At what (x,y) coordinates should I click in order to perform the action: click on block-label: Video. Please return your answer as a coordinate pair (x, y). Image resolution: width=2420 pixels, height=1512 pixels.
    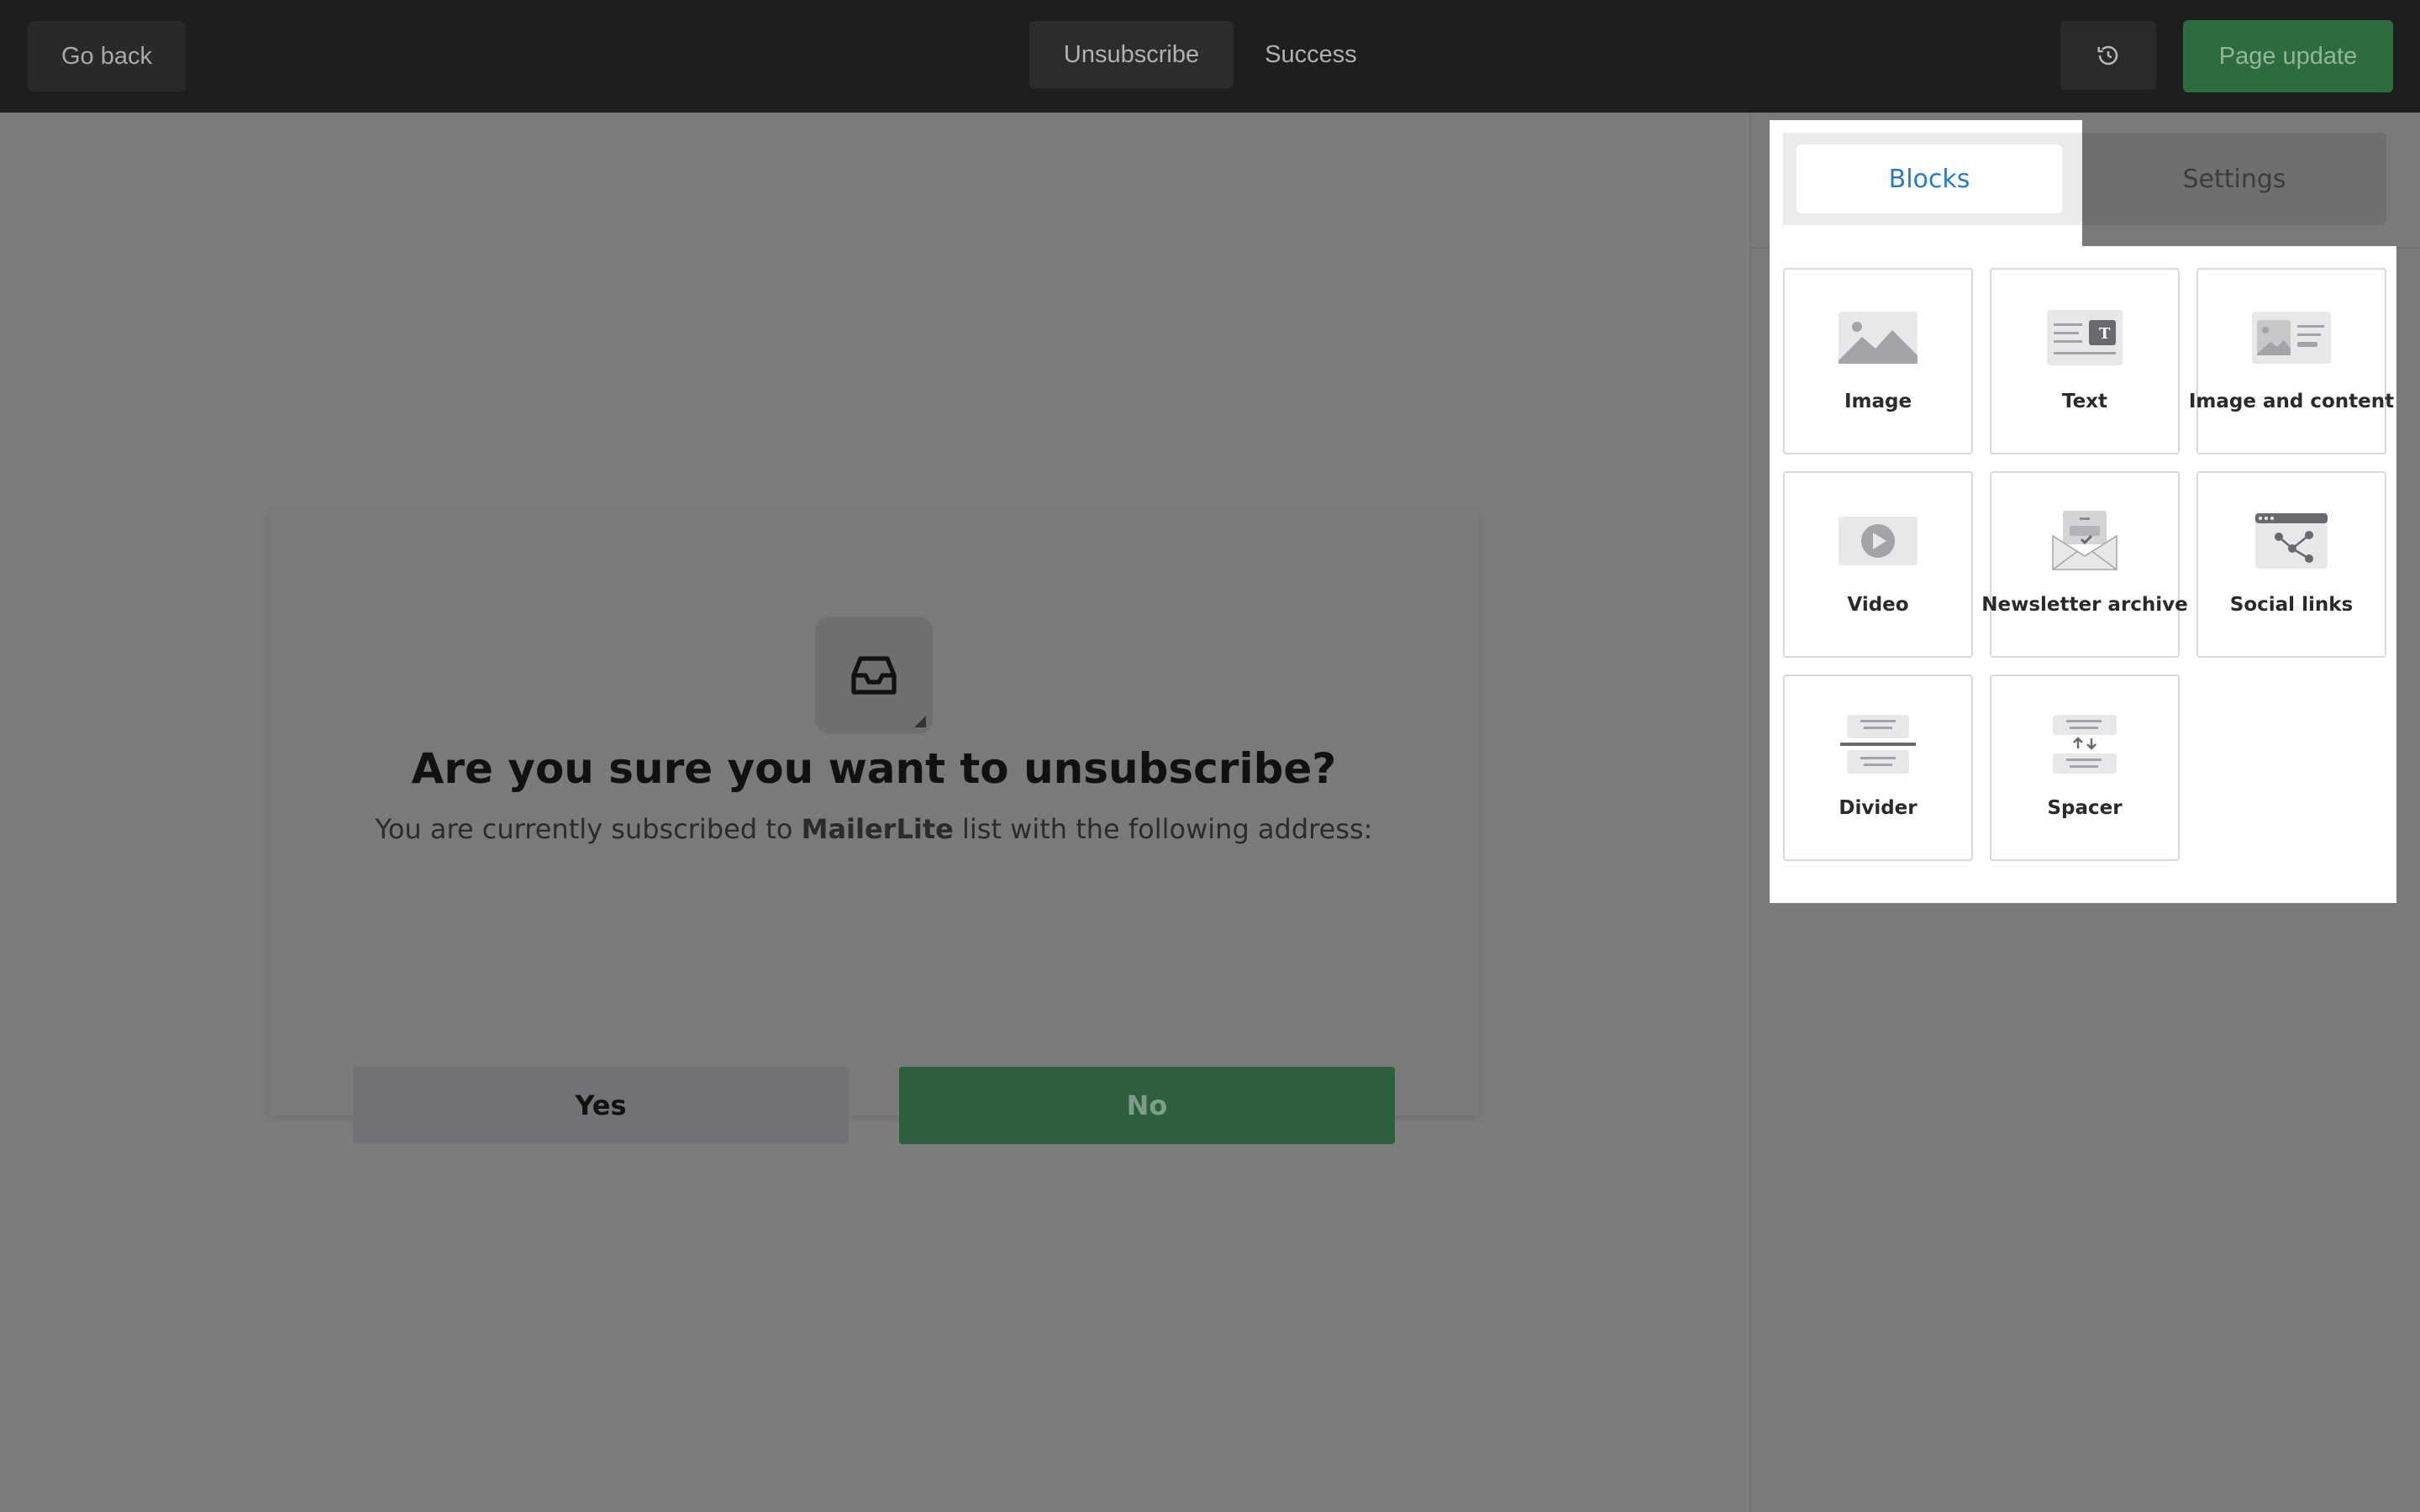
    Looking at the image, I should click on (1878, 605).